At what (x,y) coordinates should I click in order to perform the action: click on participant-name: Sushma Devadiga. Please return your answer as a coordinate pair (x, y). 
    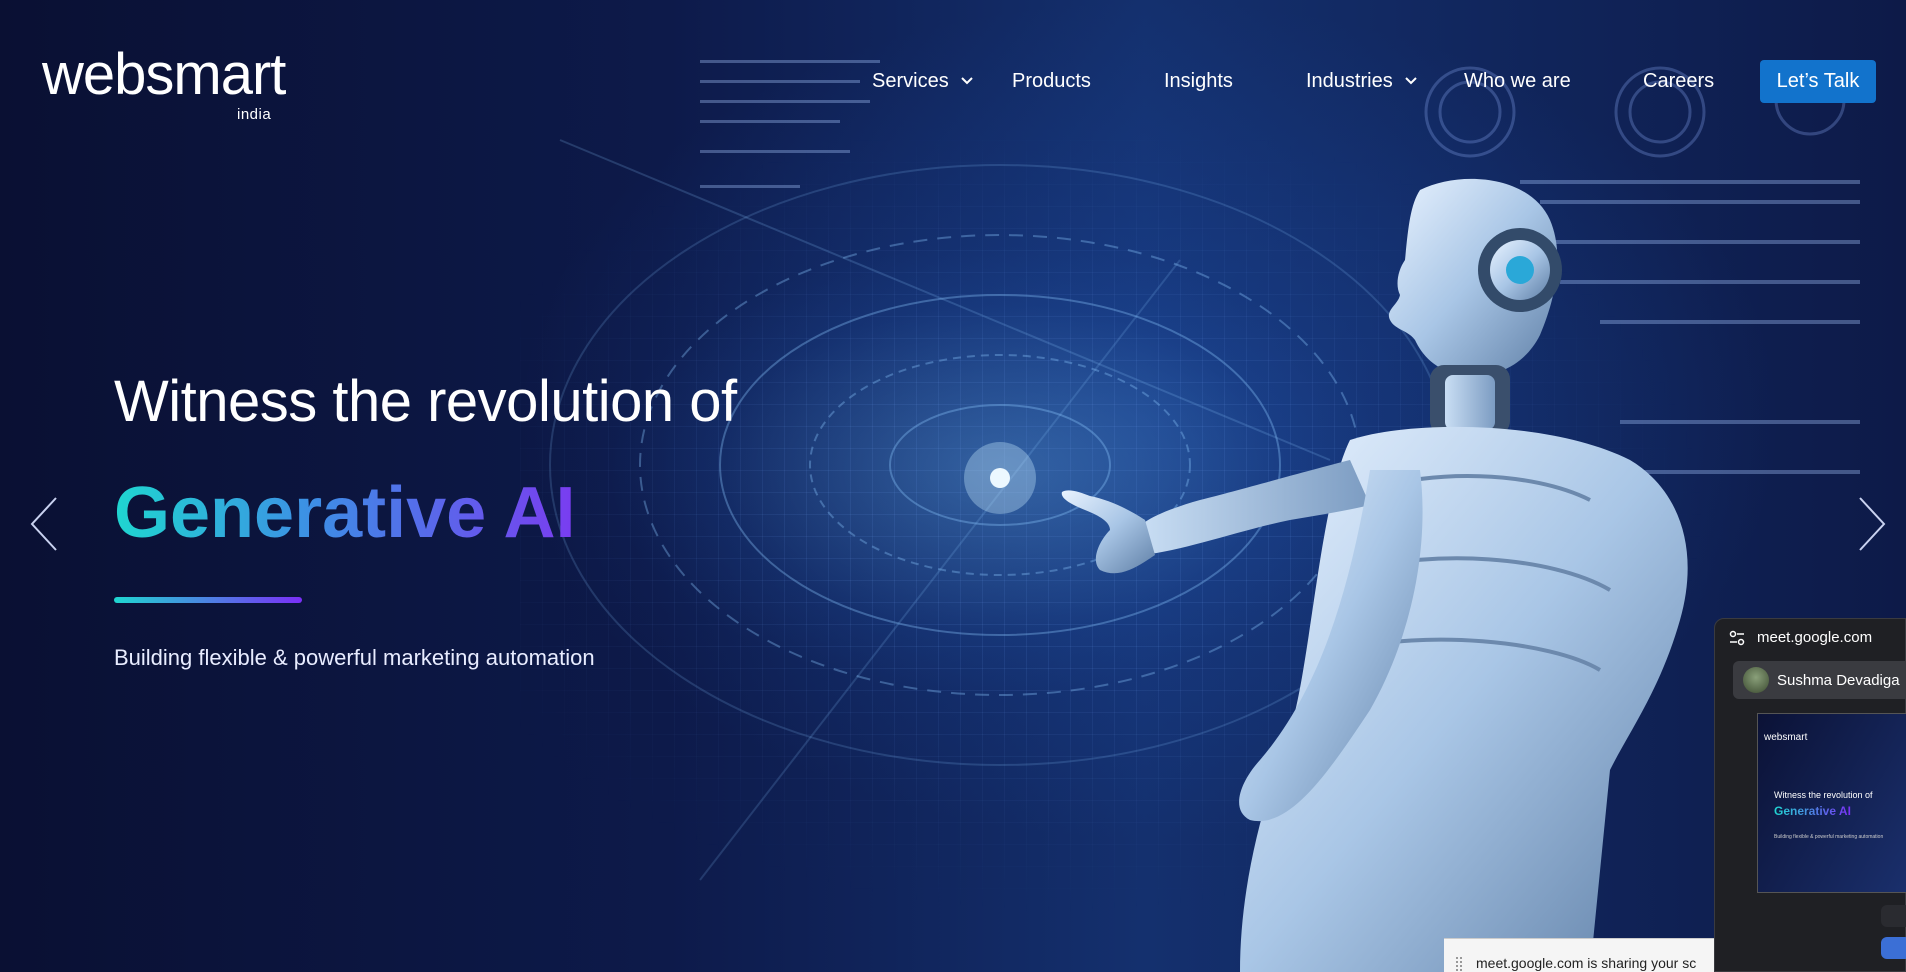
    Looking at the image, I should click on (1838, 680).